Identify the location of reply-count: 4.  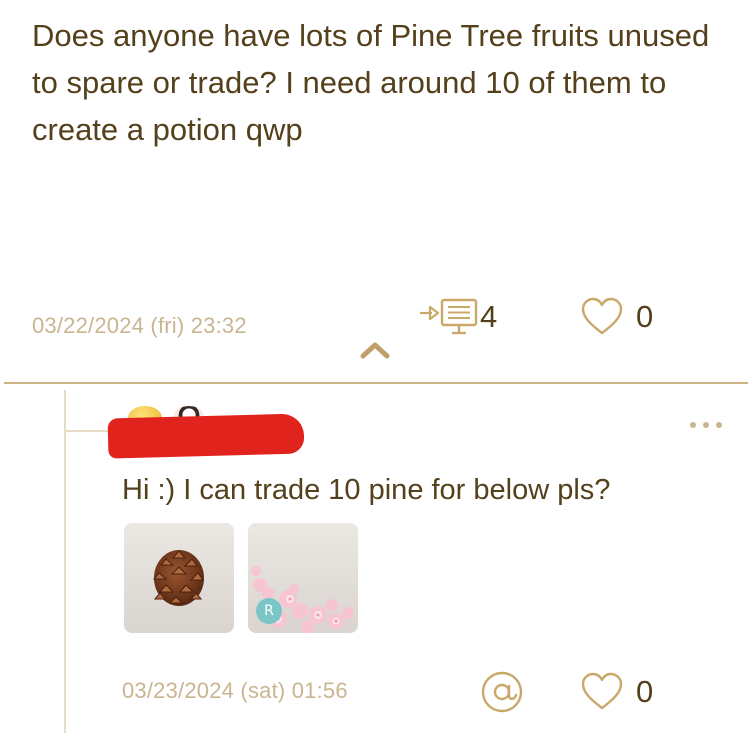
(489, 316).